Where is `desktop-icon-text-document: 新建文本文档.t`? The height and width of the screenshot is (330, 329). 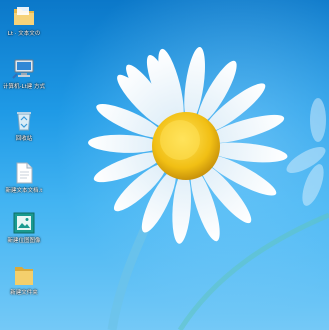 desktop-icon-text-document: 新建文本文档.t is located at coordinates (24, 177).